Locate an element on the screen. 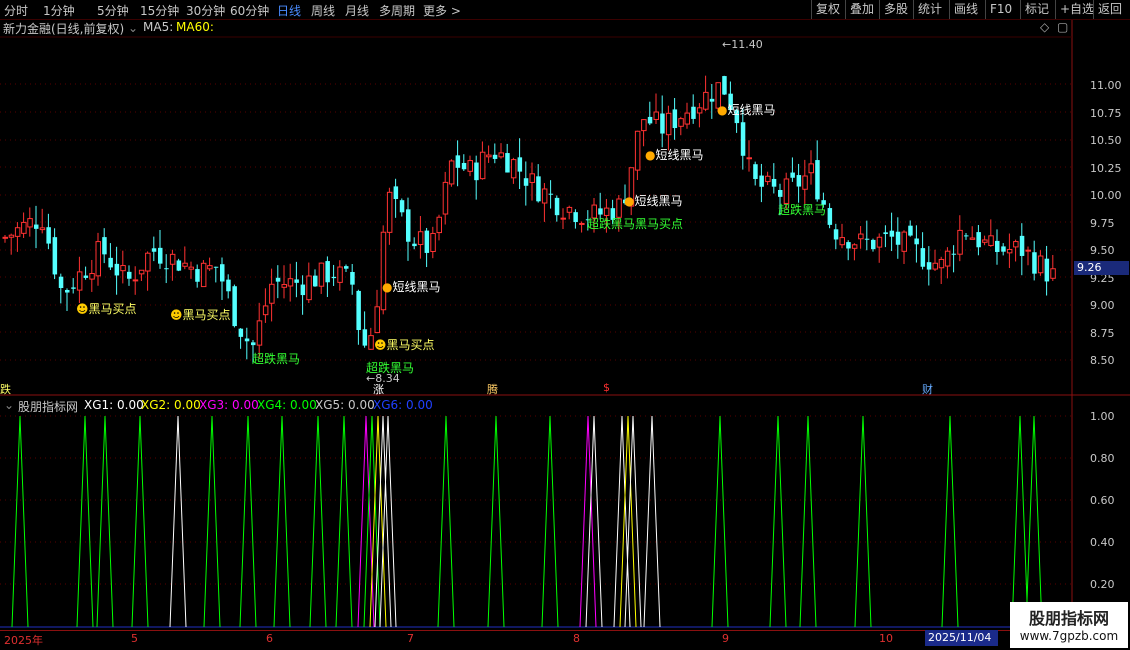 This screenshot has height=650, width=1130. event-mark: 涨 is located at coordinates (378, 389).